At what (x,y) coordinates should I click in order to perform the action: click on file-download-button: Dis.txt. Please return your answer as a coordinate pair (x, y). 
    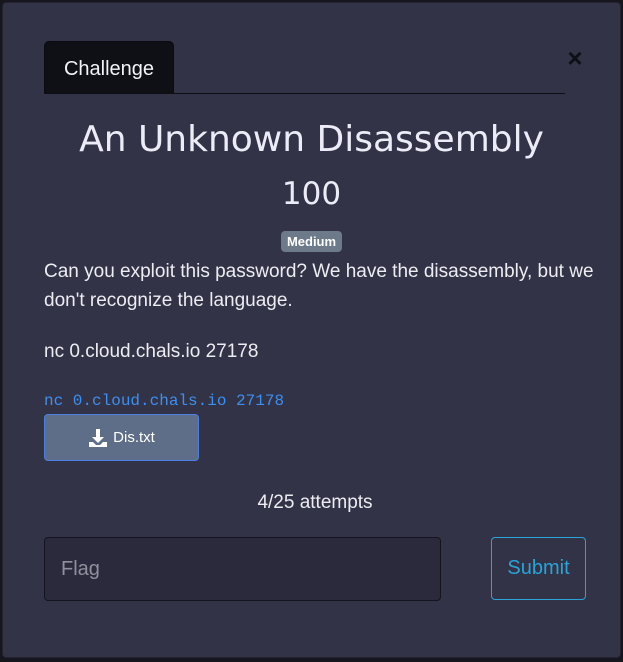
    Looking at the image, I should click on (121, 437).